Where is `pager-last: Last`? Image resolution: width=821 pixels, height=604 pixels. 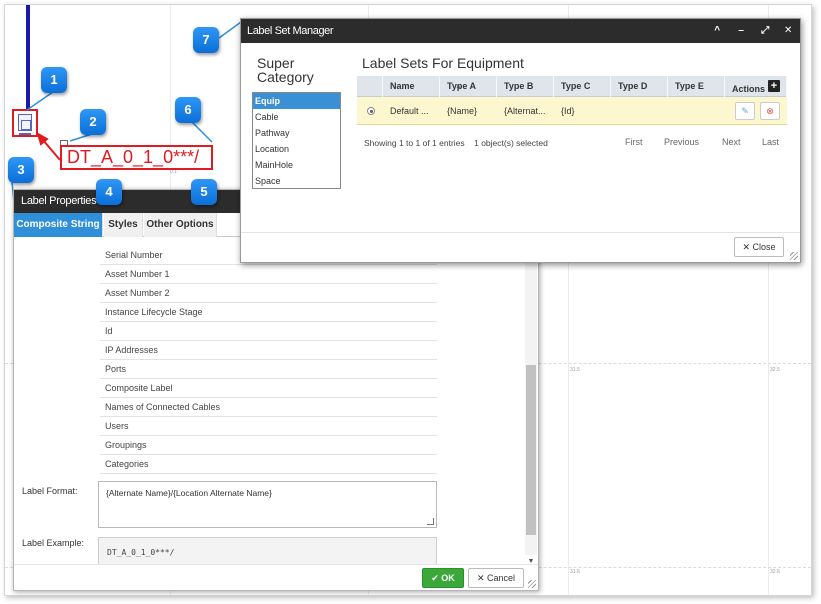 pager-last: Last is located at coordinates (770, 142).